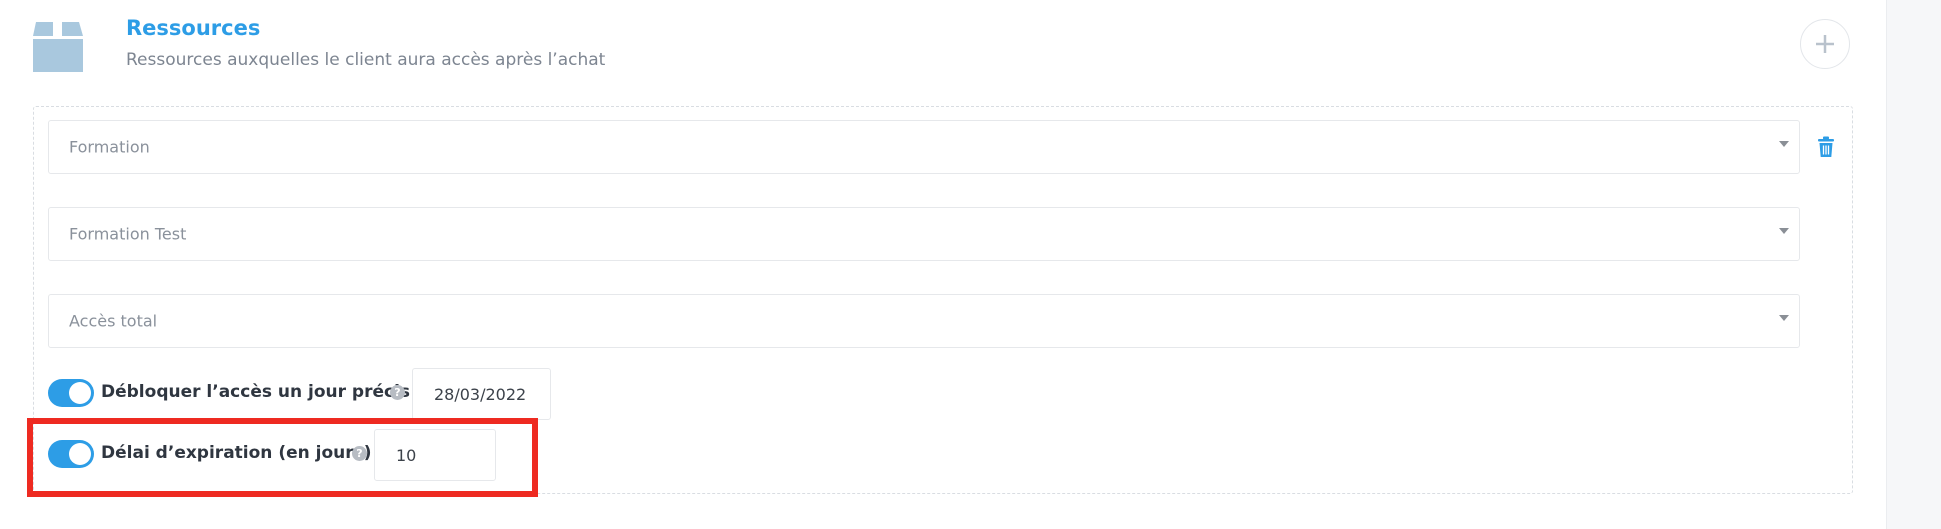 The width and height of the screenshot is (1941, 529). Describe the element at coordinates (924, 321) in the screenshot. I see `access-level-select: Accès total` at that location.